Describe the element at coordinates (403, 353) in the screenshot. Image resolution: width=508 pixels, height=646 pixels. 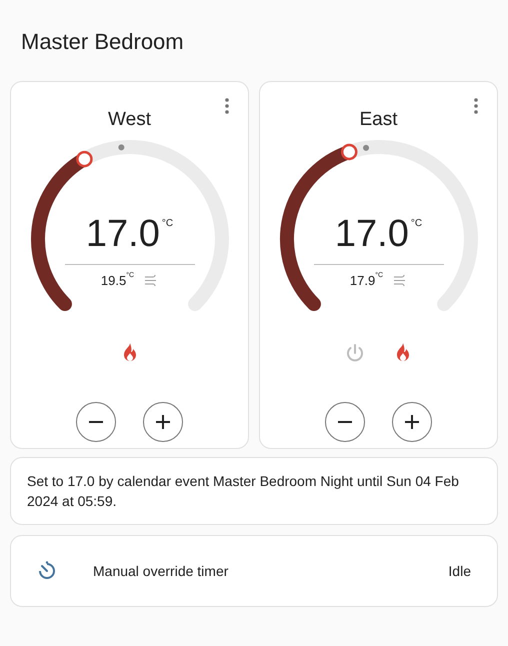
I see `flame-icon` at that location.